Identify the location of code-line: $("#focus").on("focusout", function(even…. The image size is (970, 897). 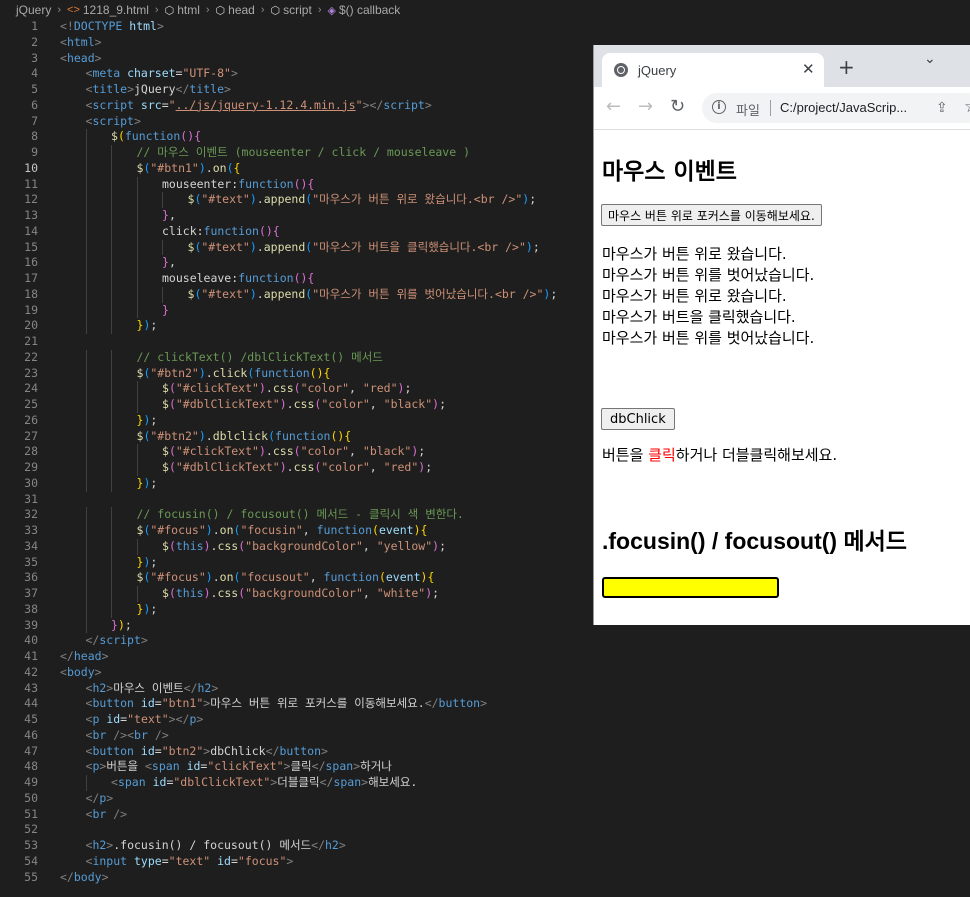
(286, 578).